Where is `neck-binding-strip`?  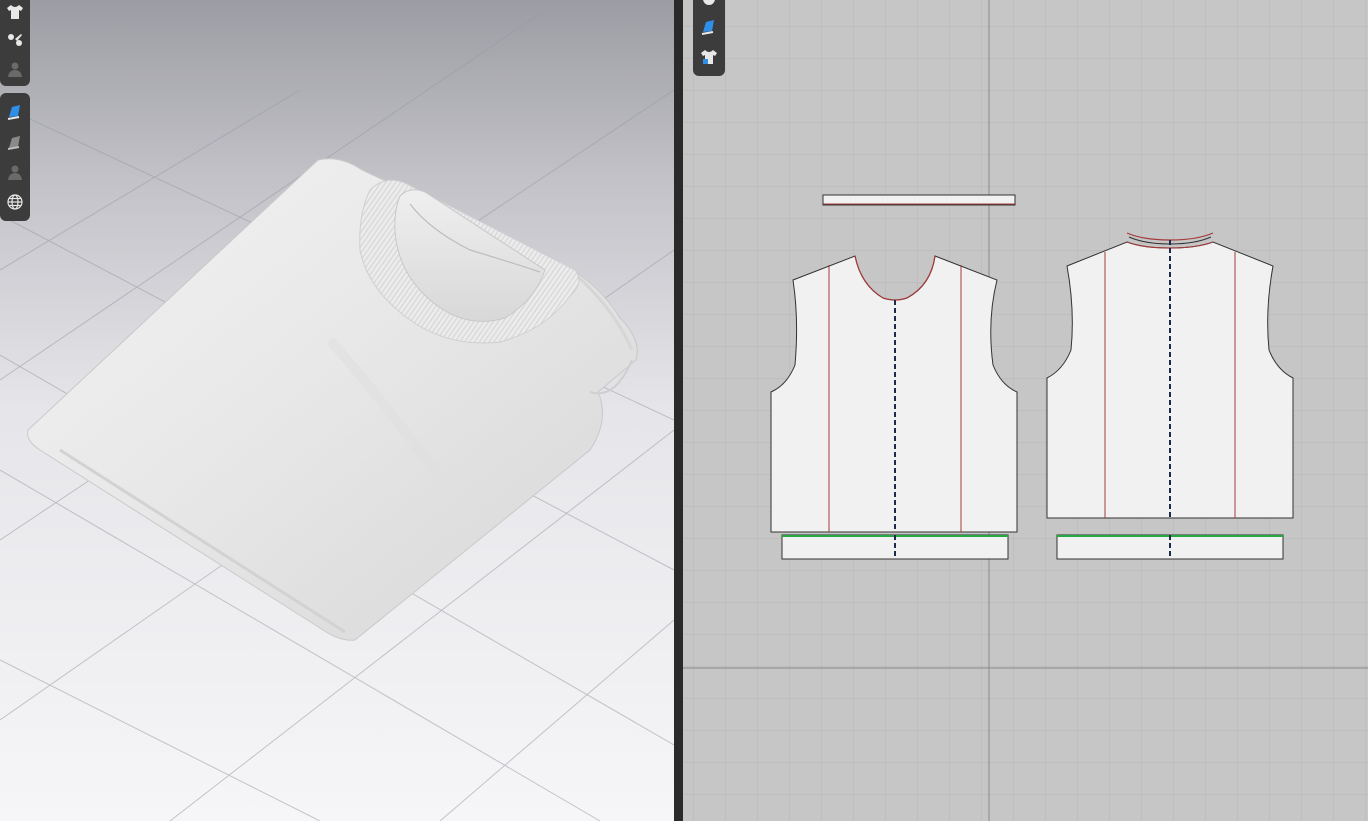 neck-binding-strip is located at coordinates (919, 200).